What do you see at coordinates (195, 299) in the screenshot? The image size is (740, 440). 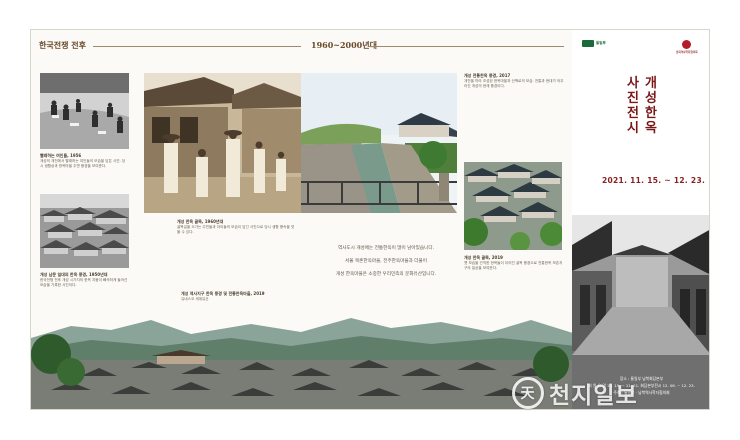 I see `caption-historic-district-body: 유네스코 세계유산` at bounding box center [195, 299].